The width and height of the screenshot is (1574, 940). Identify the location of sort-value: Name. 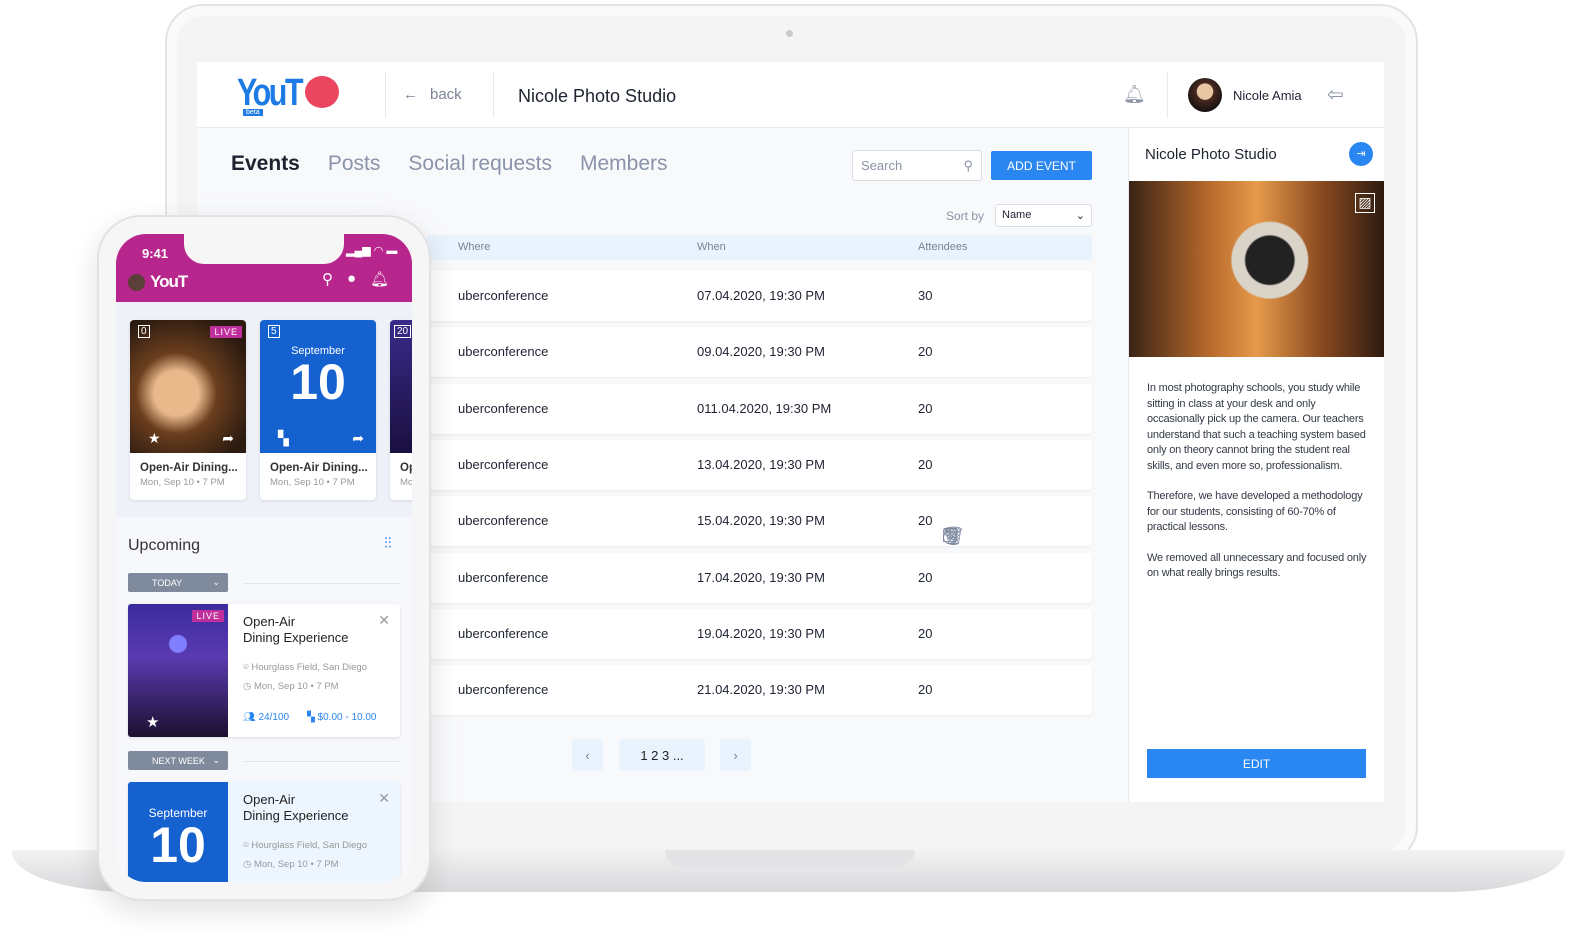
(1017, 215).